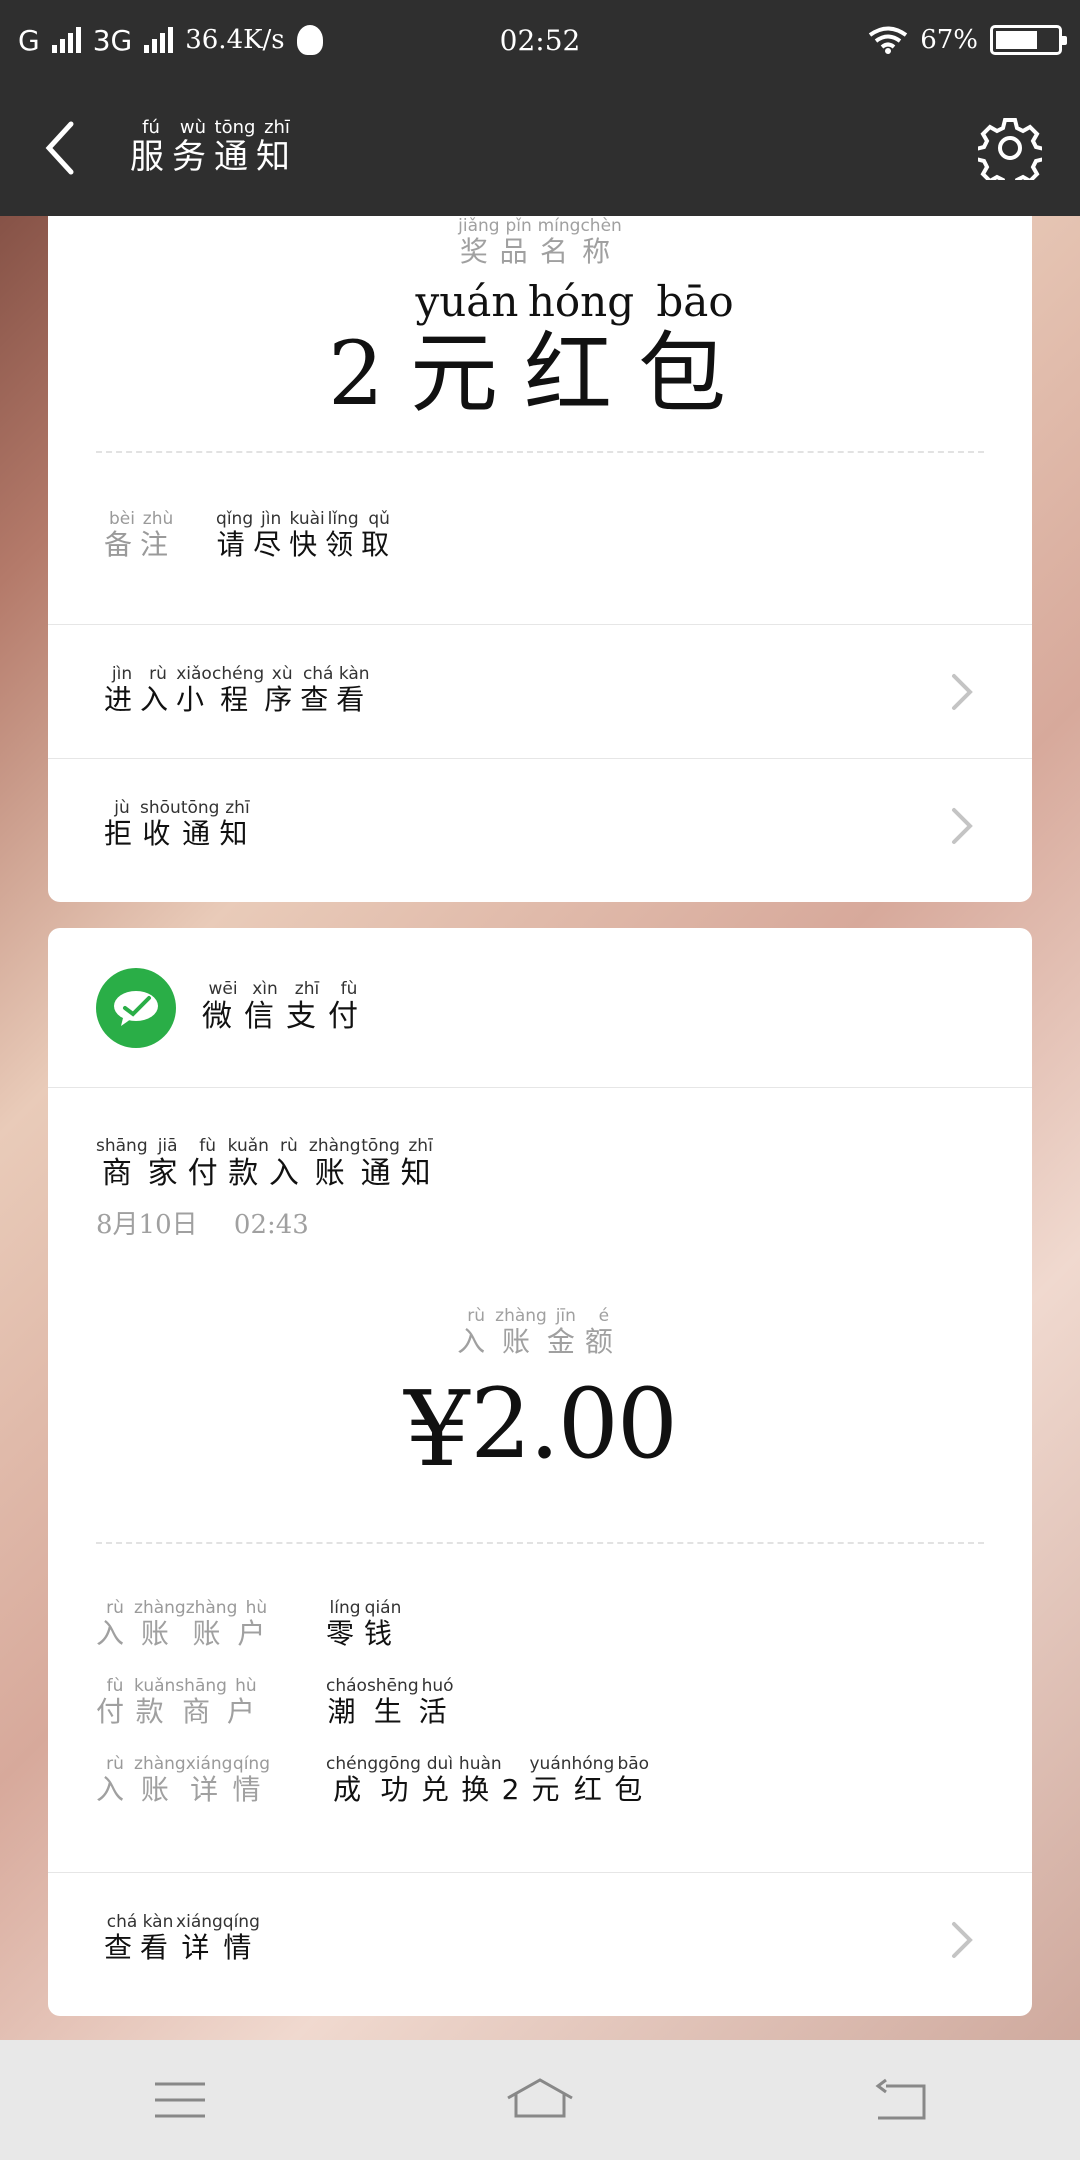 Image resolution: width=1080 pixels, height=2160 pixels. What do you see at coordinates (271, 535) in the screenshot?
I see `ruby-char: 尽jìn` at bounding box center [271, 535].